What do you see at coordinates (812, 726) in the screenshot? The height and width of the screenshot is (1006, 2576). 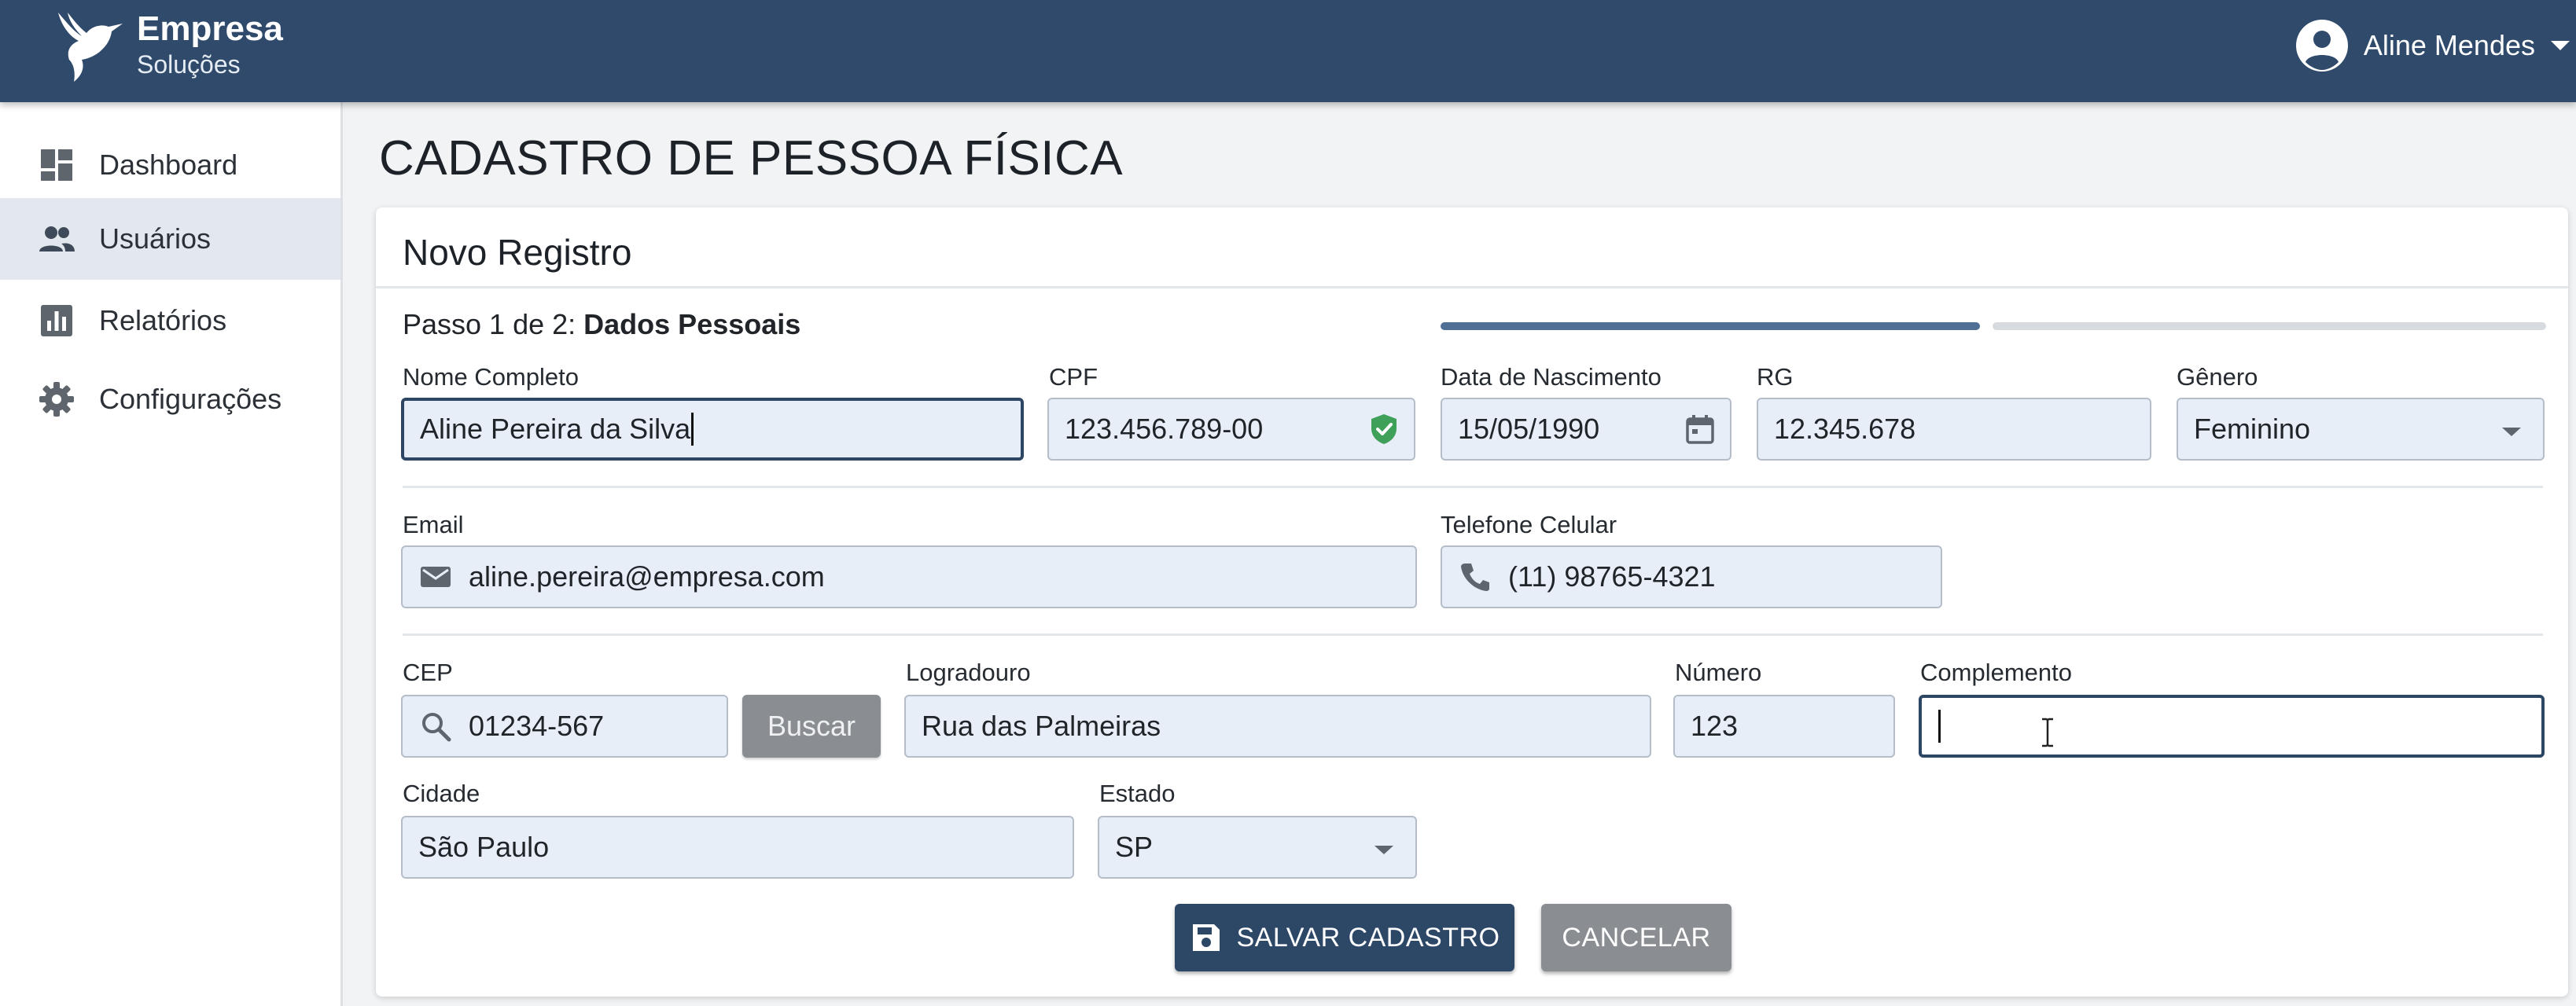 I see `buscar-button: Buscar` at bounding box center [812, 726].